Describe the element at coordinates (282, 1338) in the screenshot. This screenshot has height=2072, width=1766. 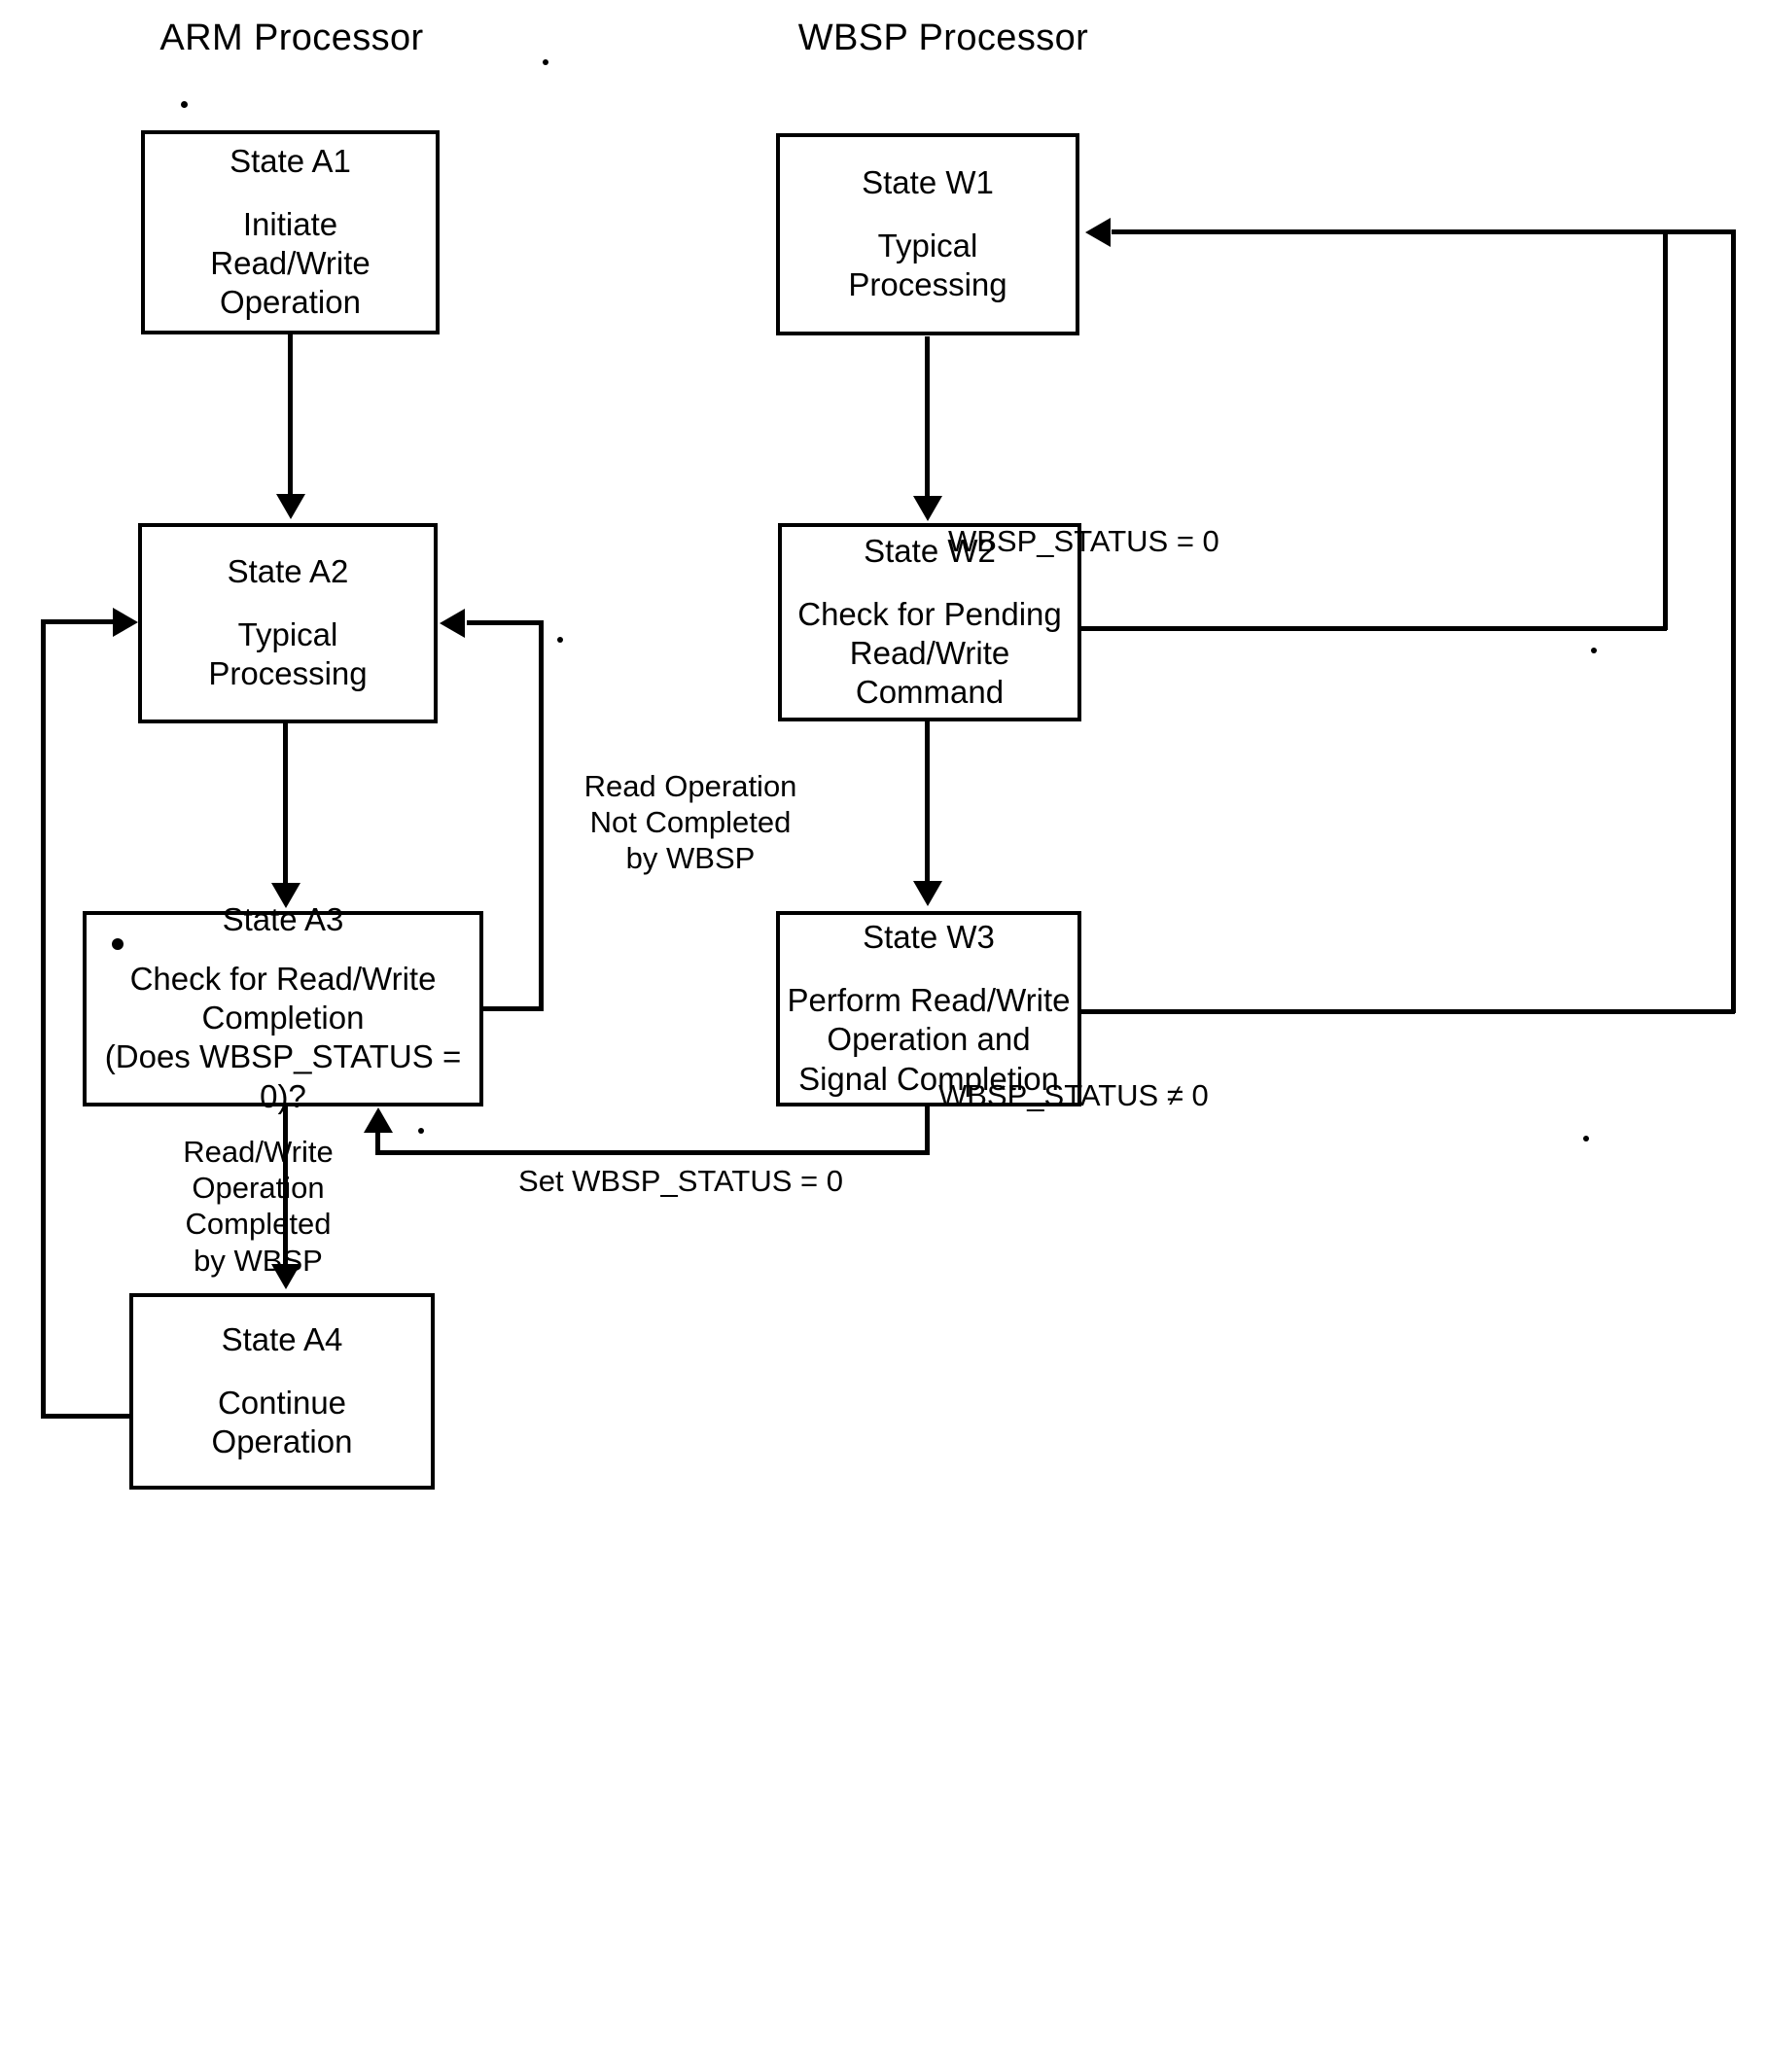
I see `node-a4-title: State A4` at that location.